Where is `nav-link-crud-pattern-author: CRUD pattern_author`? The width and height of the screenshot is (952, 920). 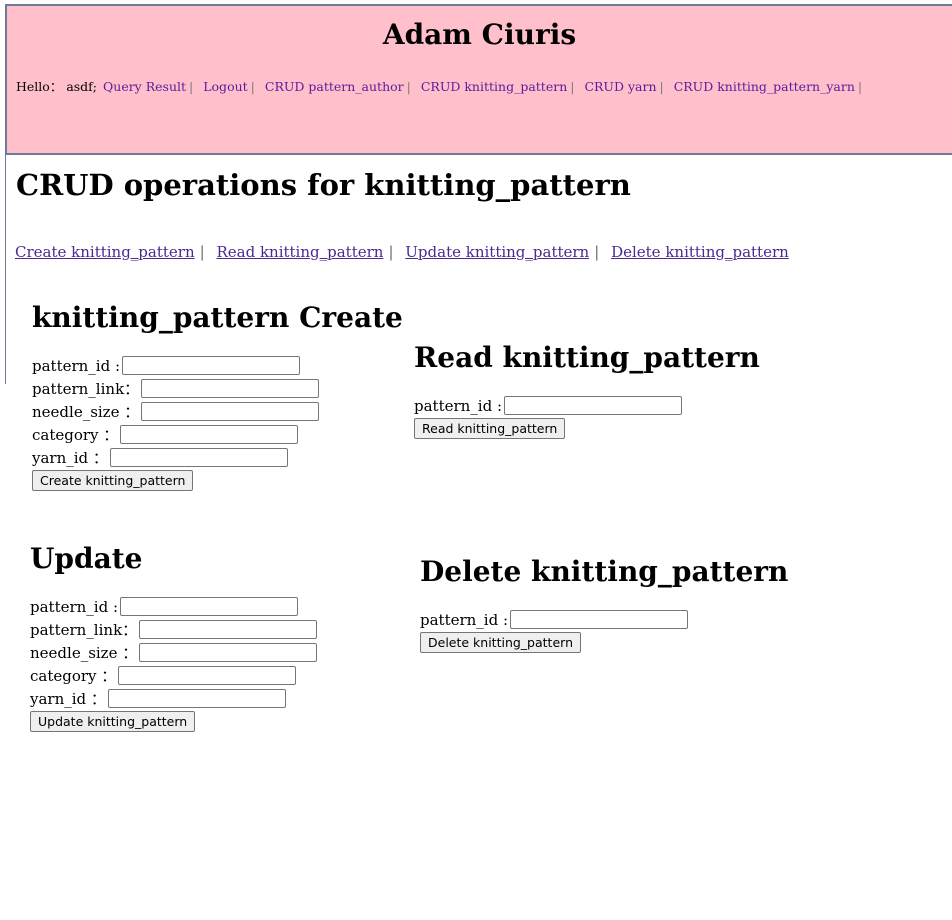 nav-link-crud-pattern-author: CRUD pattern_author is located at coordinates (334, 86).